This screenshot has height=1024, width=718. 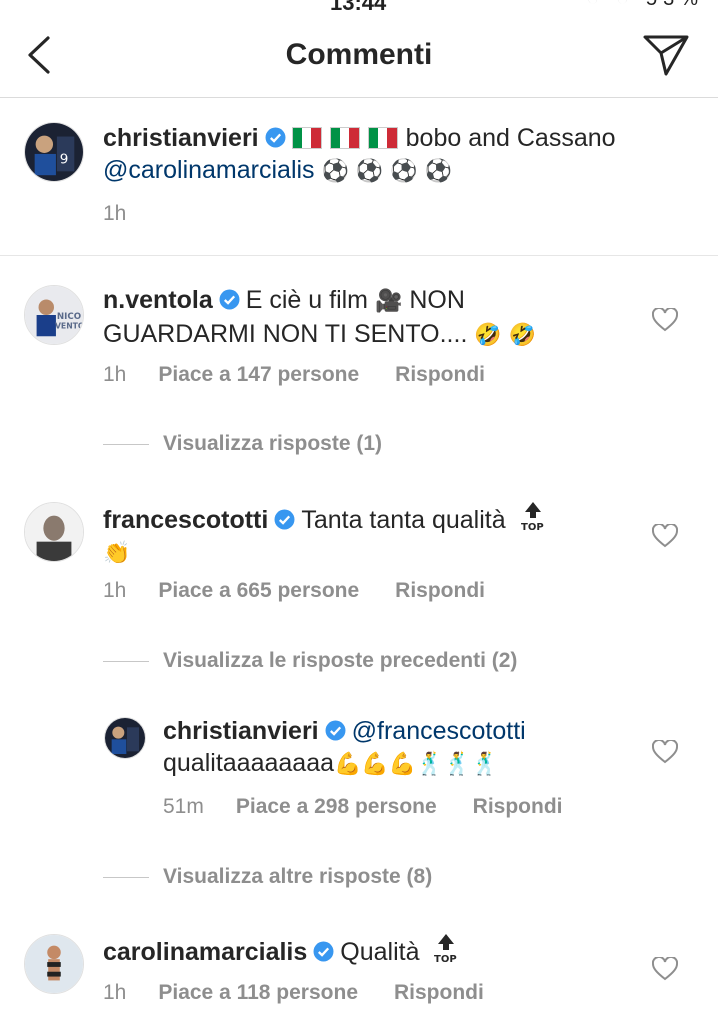 What do you see at coordinates (336, 806) in the screenshot?
I see `likes-count: Piace a 298 persone` at bounding box center [336, 806].